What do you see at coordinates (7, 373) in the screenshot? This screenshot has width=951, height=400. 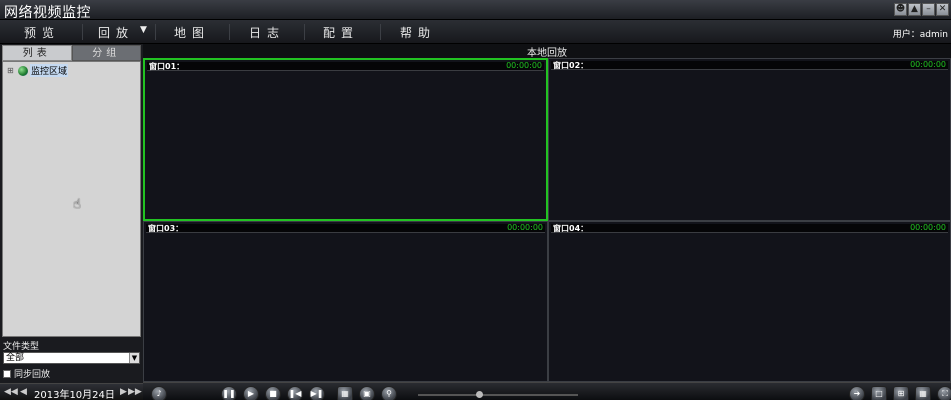 I see `sync-playback-checkbox` at bounding box center [7, 373].